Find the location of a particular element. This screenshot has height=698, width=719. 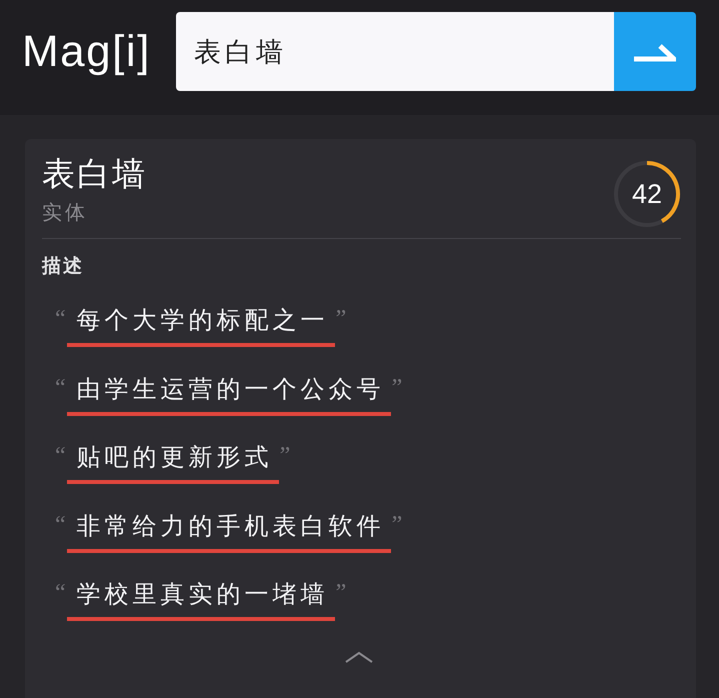

score-value: 42 is located at coordinates (647, 194).